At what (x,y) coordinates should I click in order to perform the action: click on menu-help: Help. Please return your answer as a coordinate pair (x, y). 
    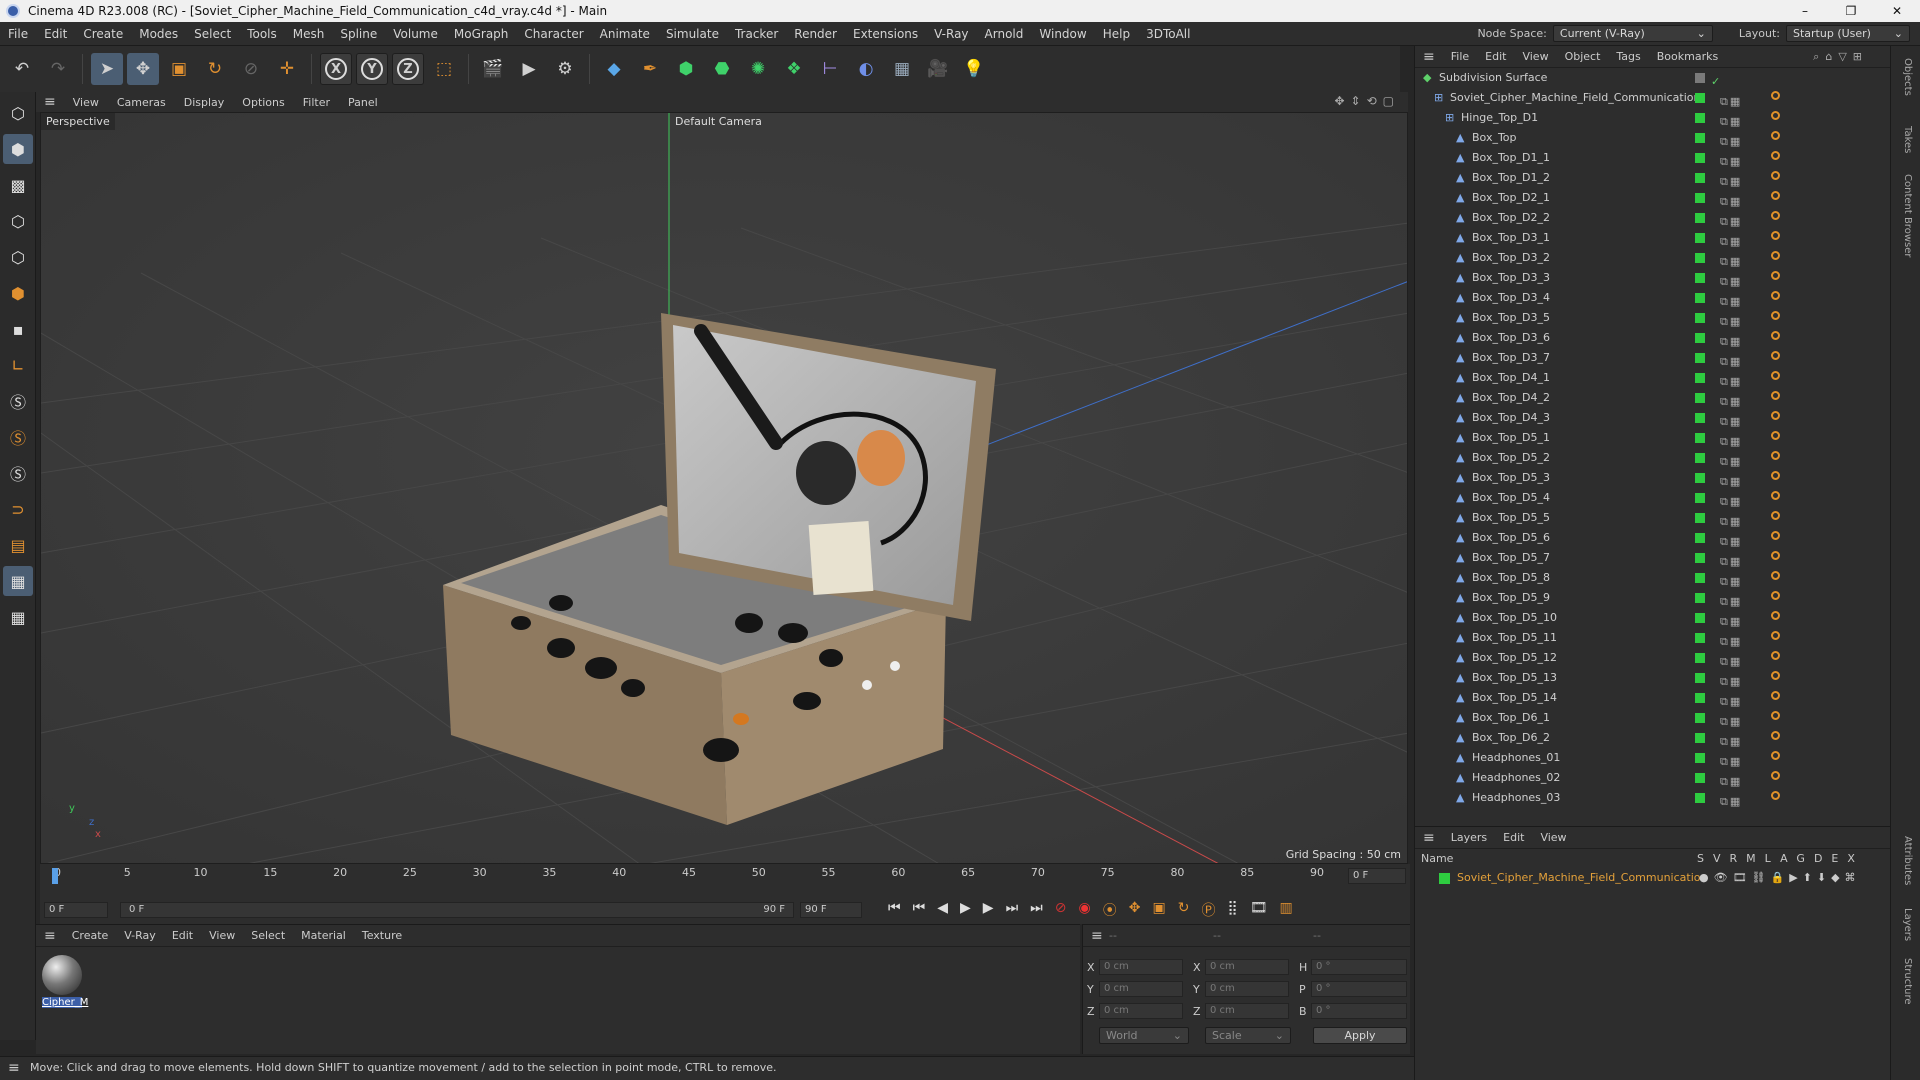
    Looking at the image, I should click on (1116, 34).